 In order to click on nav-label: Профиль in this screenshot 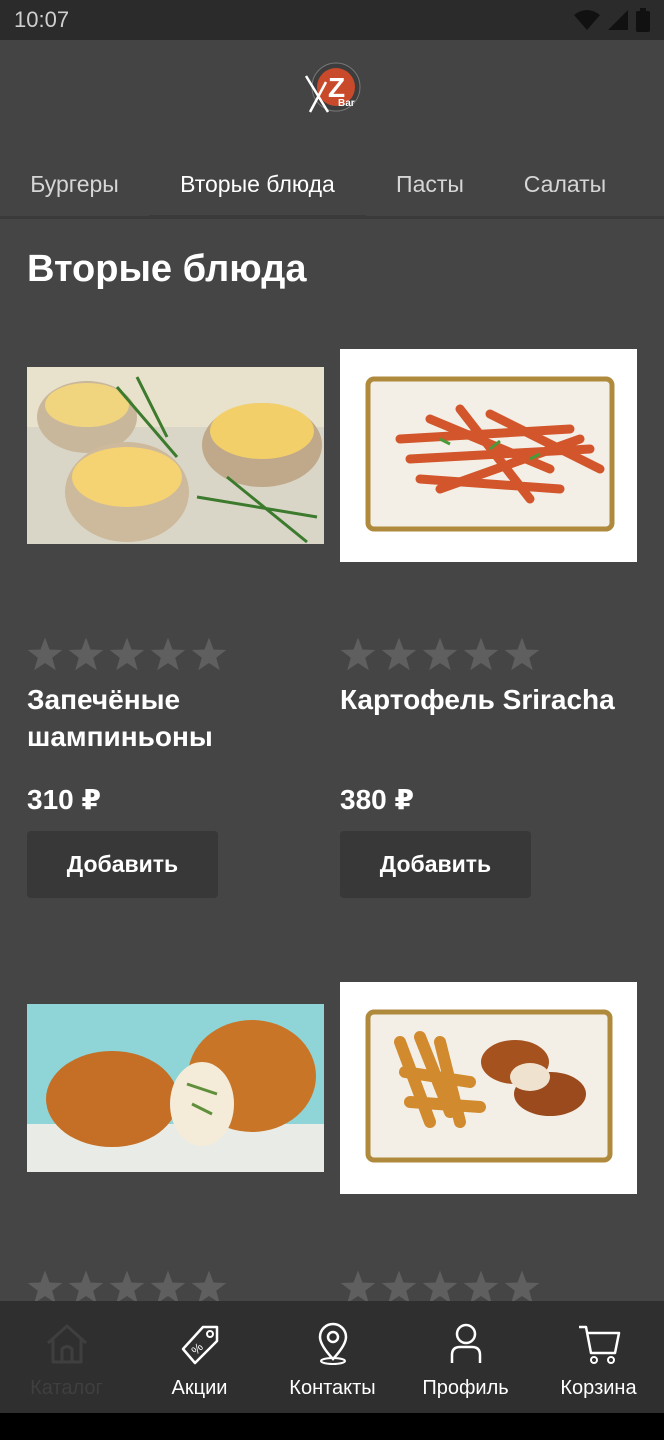, I will do `click(465, 1388)`.